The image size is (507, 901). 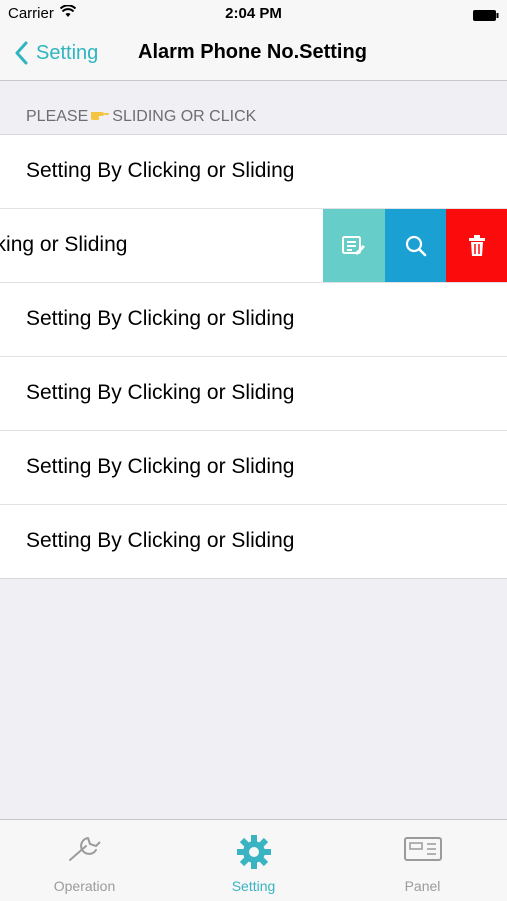 I want to click on status-bar: Carrier 2:04 PM, so click(x=253, y=14).